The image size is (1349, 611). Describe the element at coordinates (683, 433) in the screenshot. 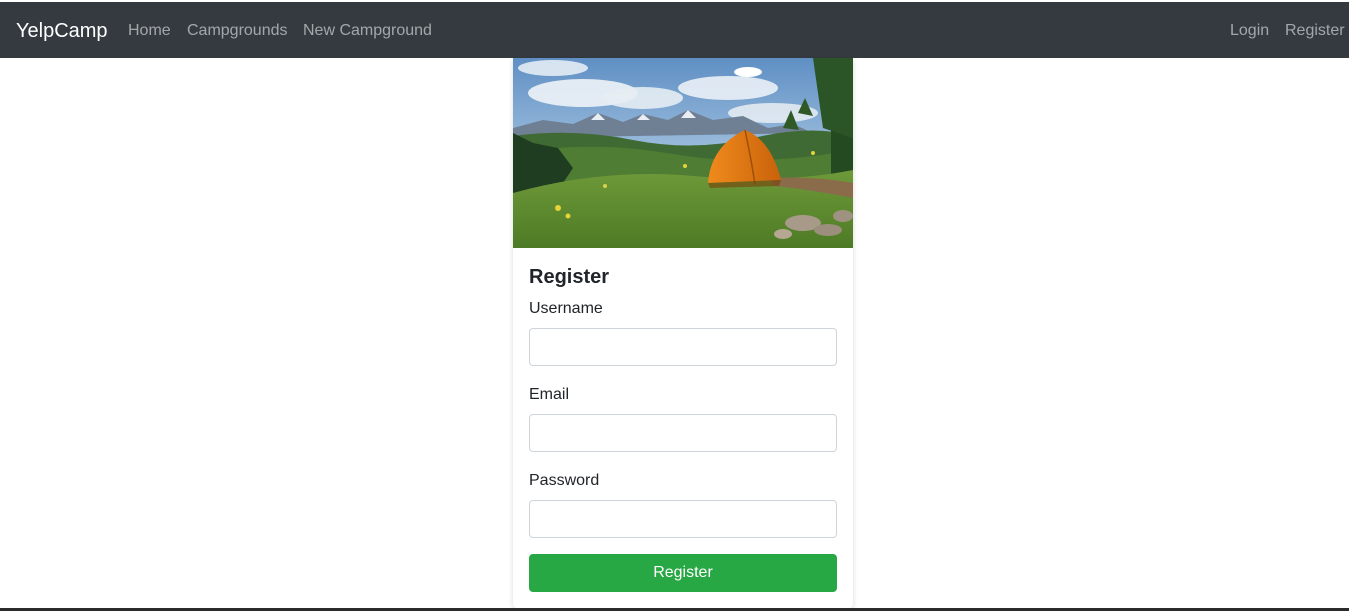

I see `email-field` at that location.